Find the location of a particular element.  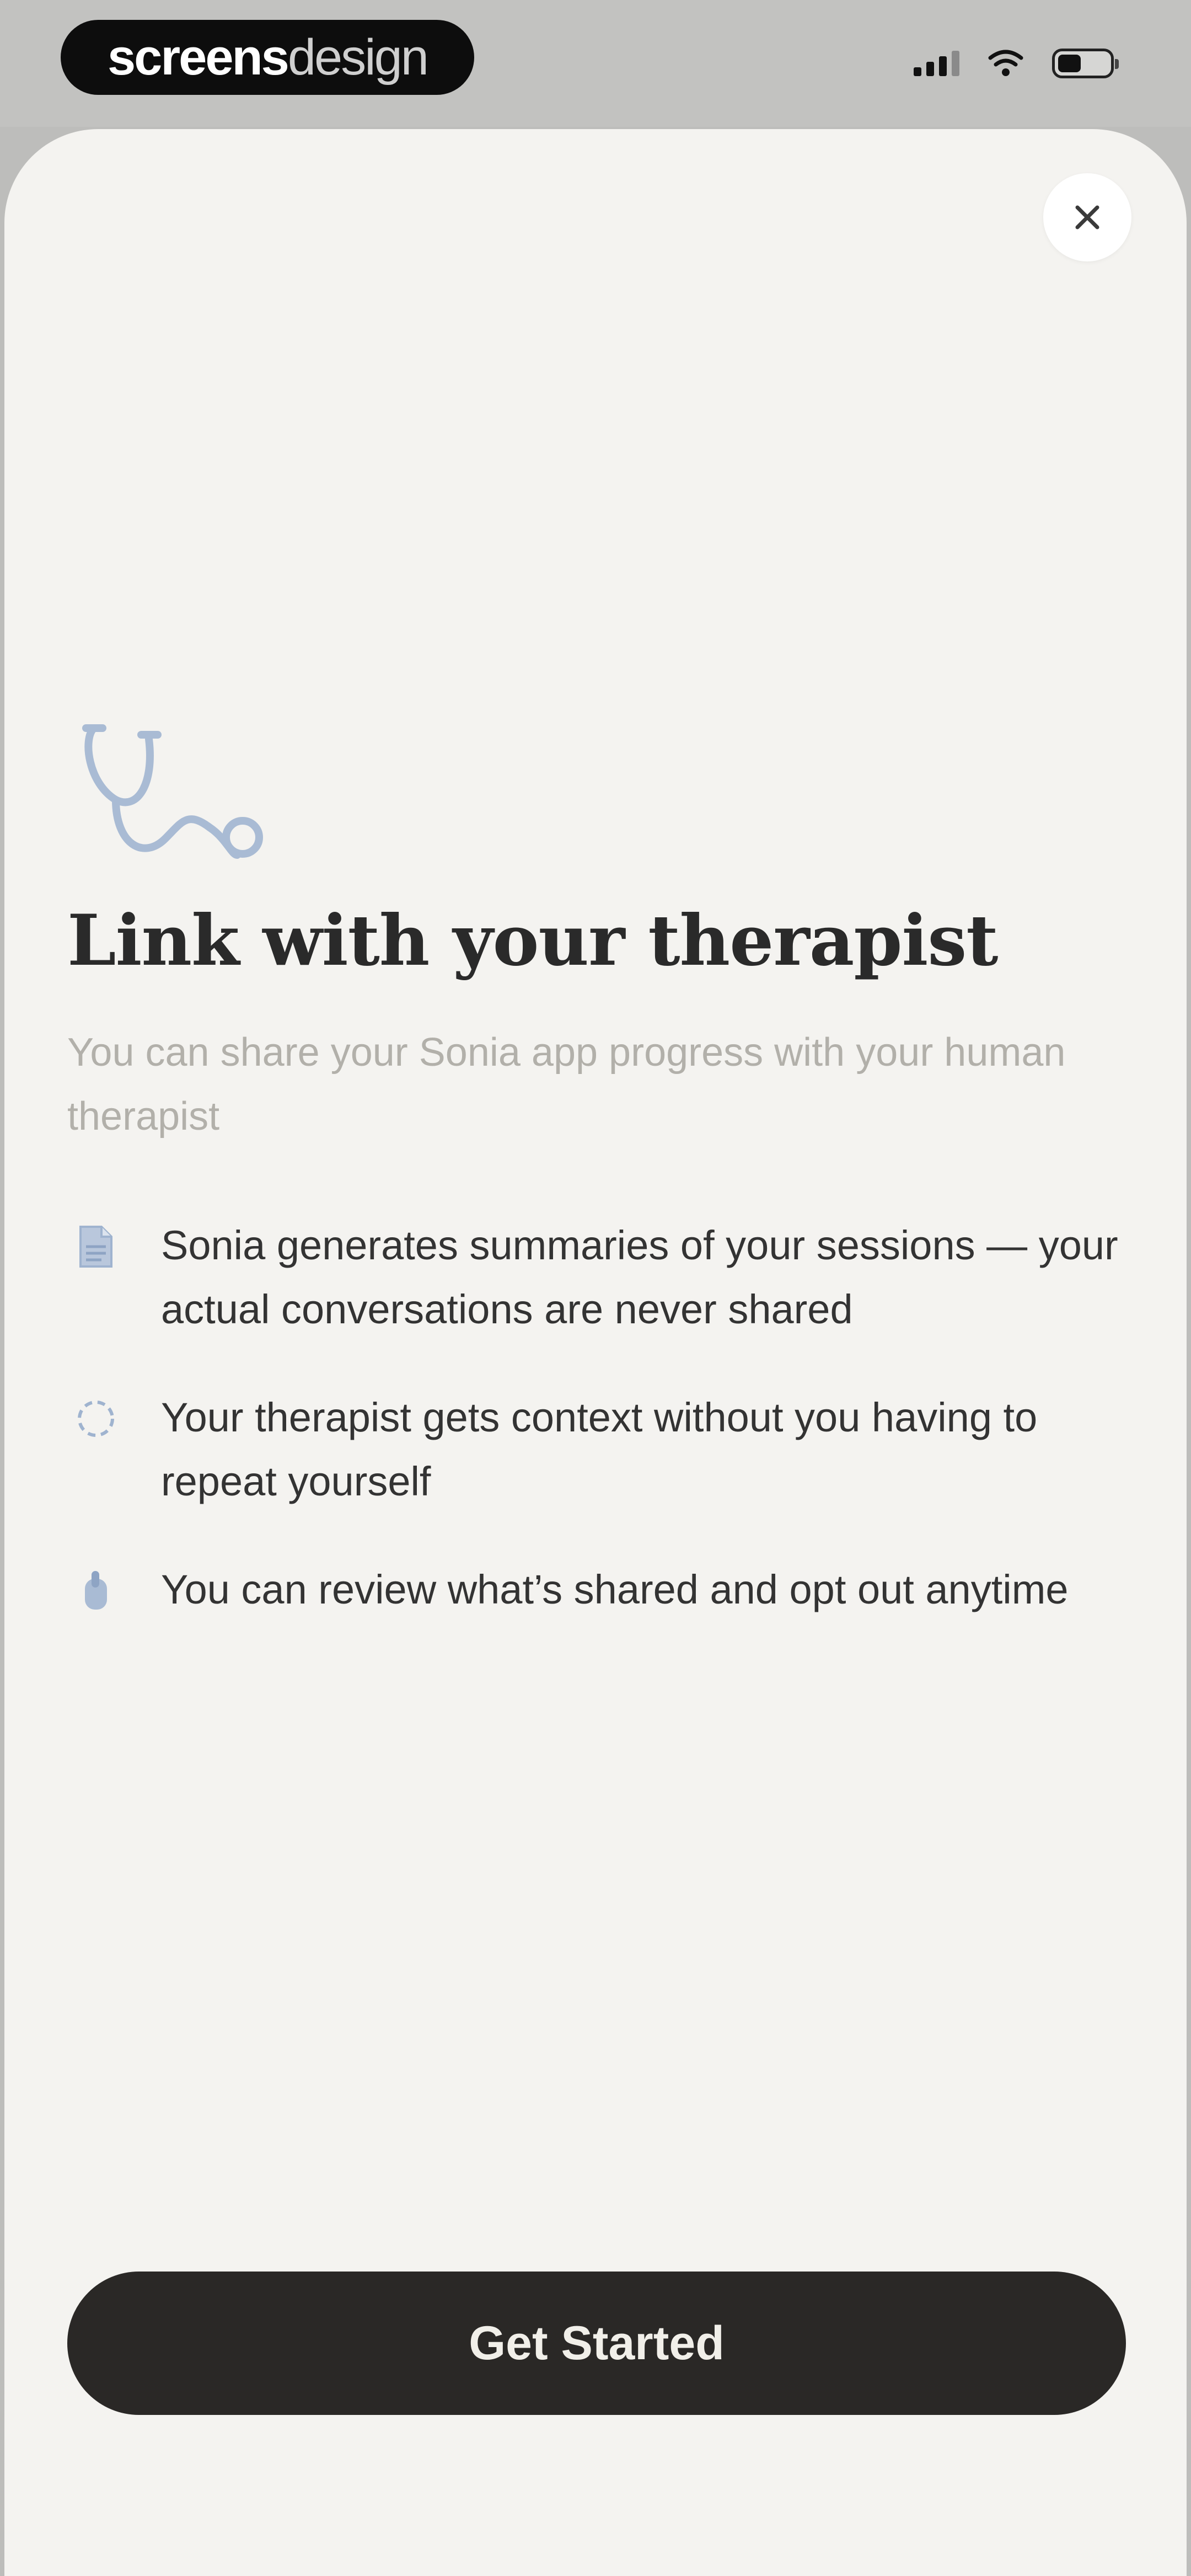

close-button is located at coordinates (1087, 217).